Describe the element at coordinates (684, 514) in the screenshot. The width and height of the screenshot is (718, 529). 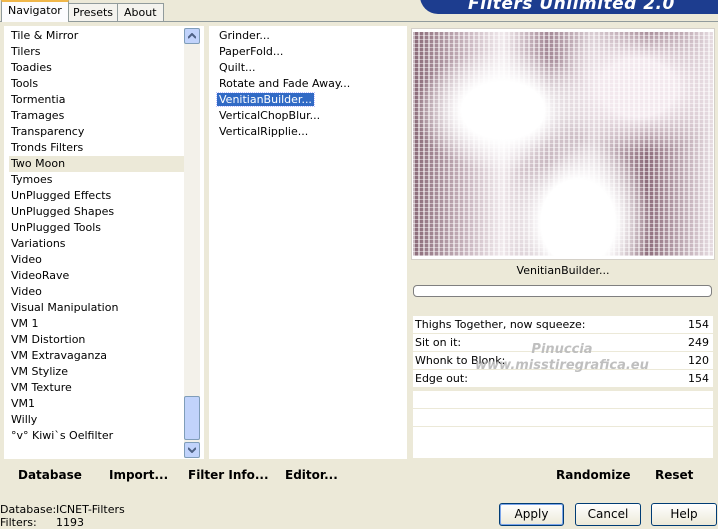
I see `help-button: Help` at that location.